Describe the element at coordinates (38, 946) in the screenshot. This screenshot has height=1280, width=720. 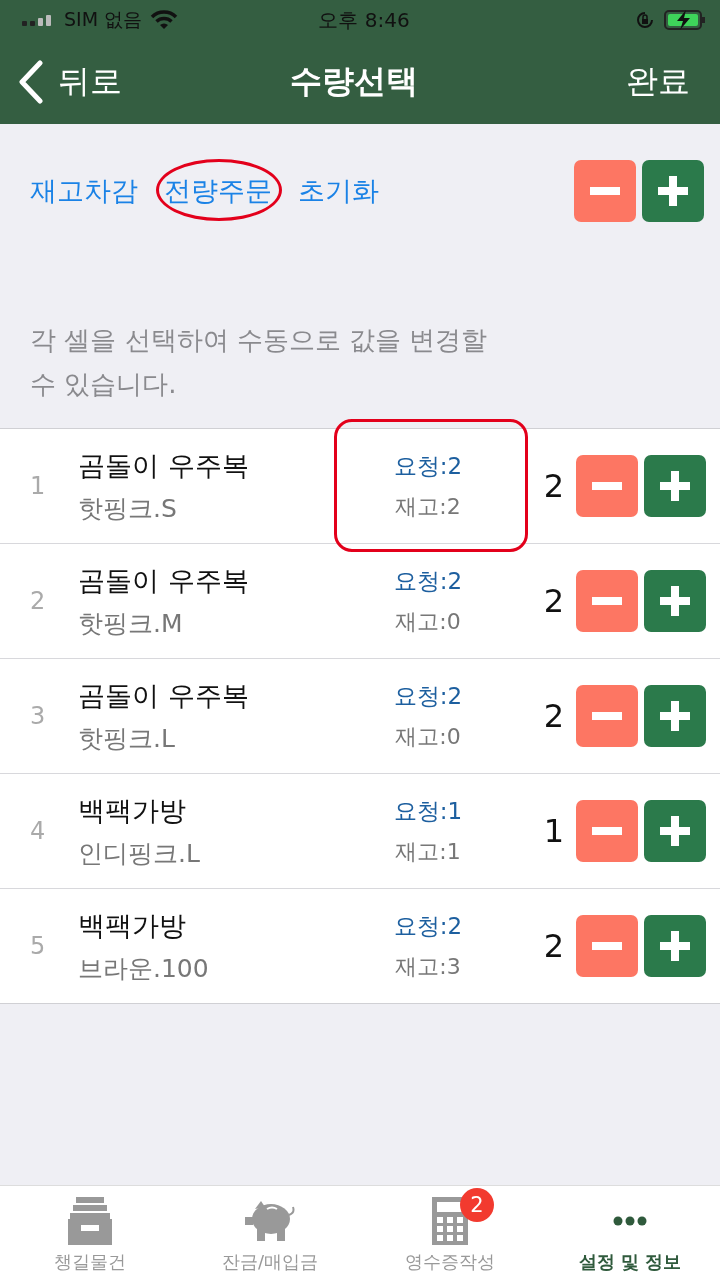
I see `row-number: 5` at that location.